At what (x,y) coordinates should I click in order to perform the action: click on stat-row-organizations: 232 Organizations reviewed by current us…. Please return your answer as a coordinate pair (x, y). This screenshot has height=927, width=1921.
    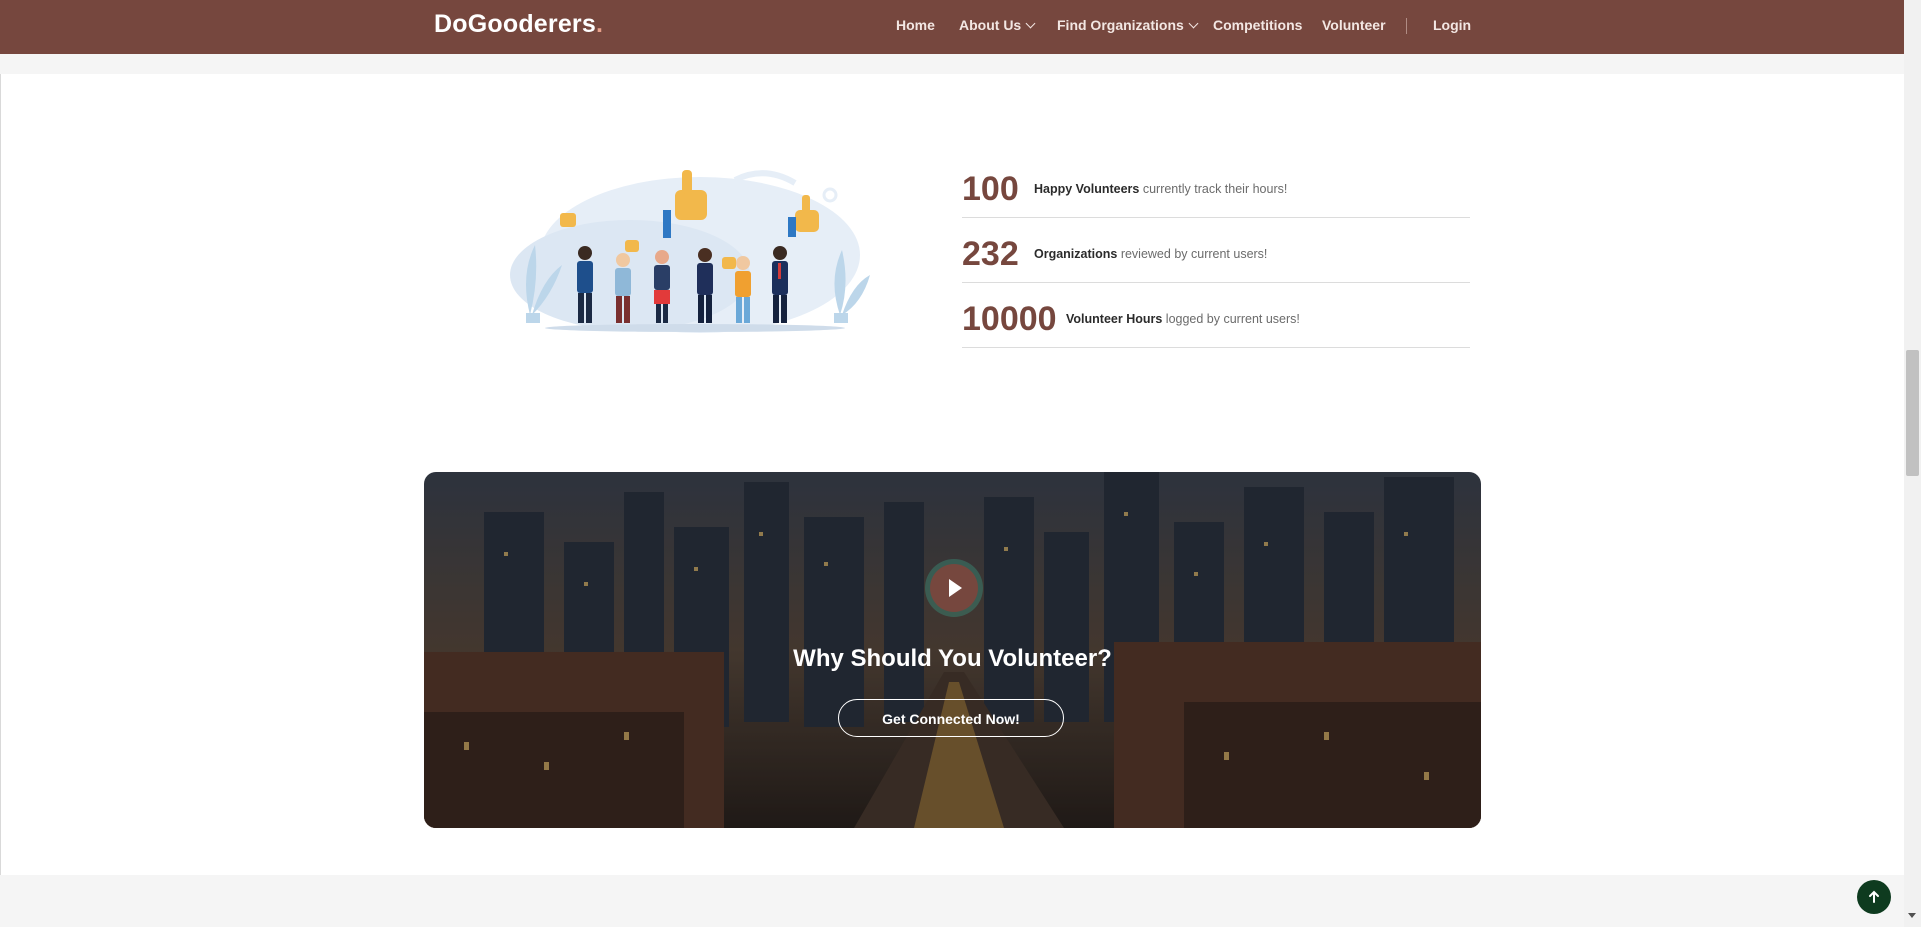
    Looking at the image, I should click on (1216, 250).